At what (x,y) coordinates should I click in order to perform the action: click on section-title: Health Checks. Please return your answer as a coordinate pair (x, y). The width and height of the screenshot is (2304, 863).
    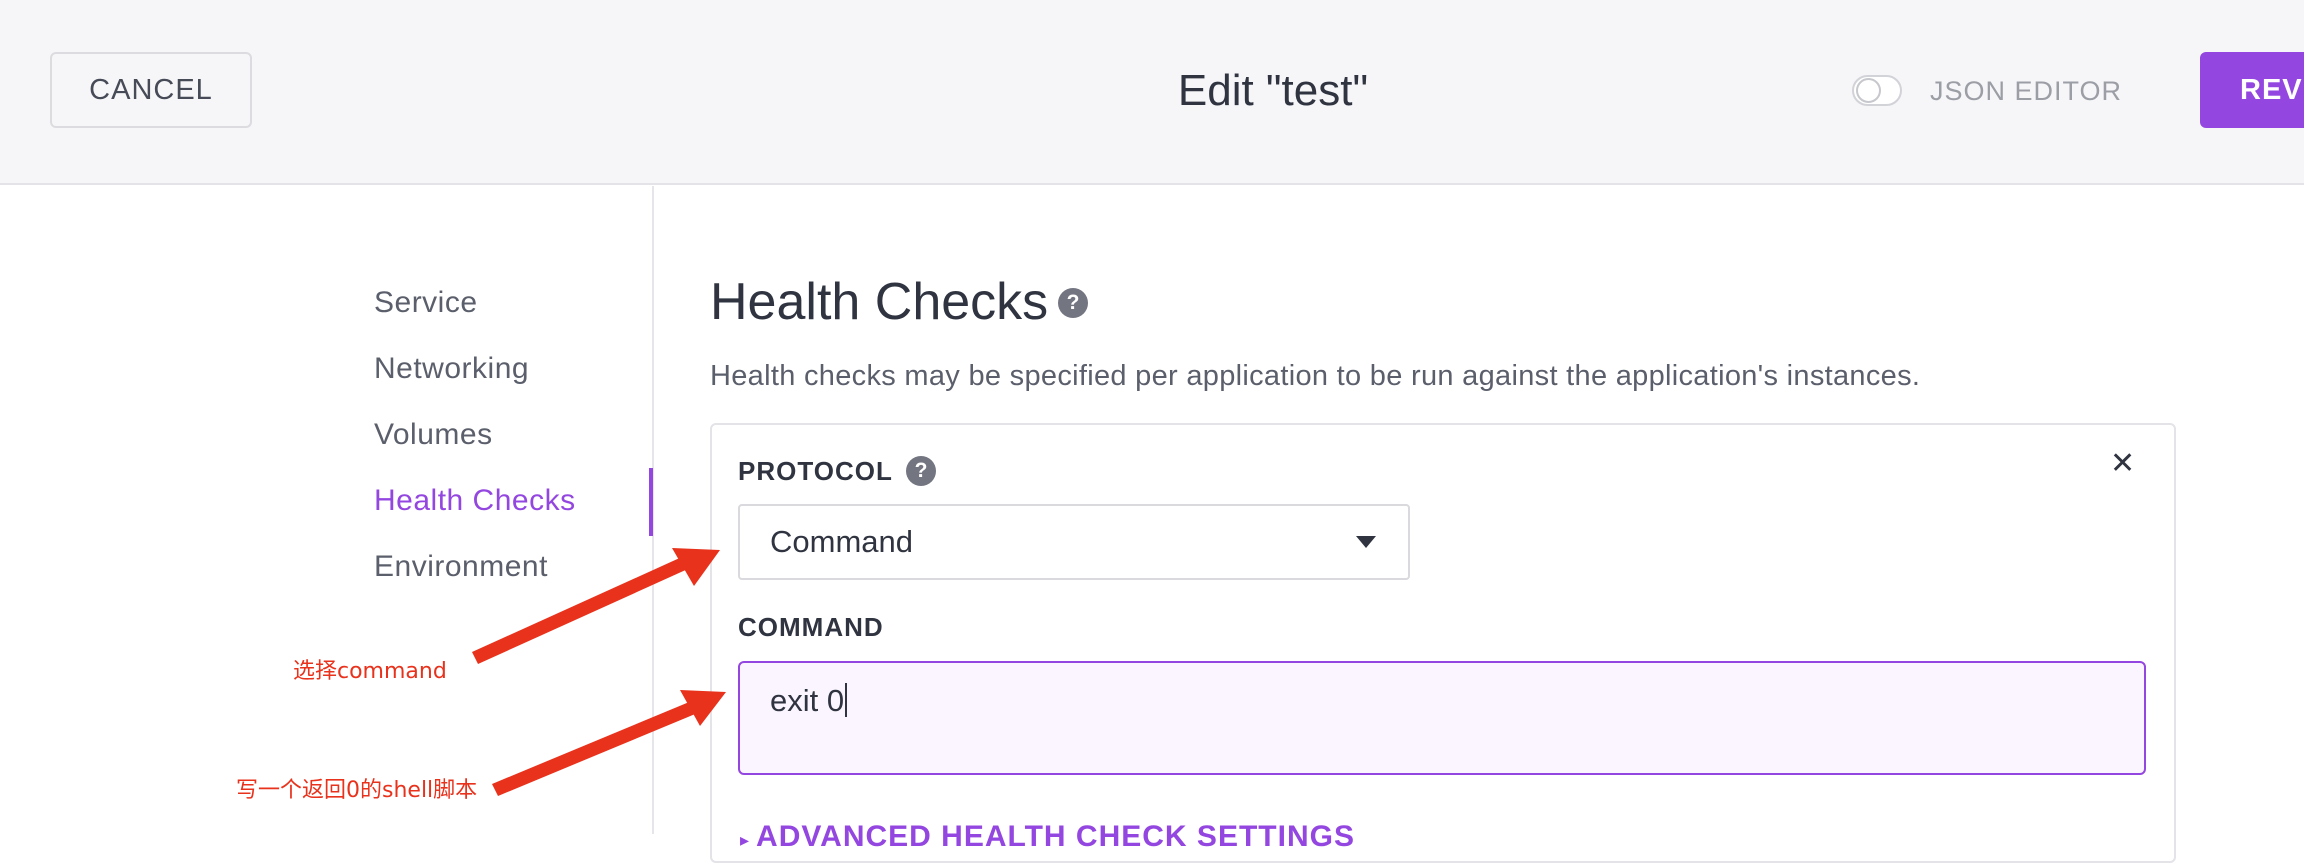
    Looking at the image, I should click on (879, 302).